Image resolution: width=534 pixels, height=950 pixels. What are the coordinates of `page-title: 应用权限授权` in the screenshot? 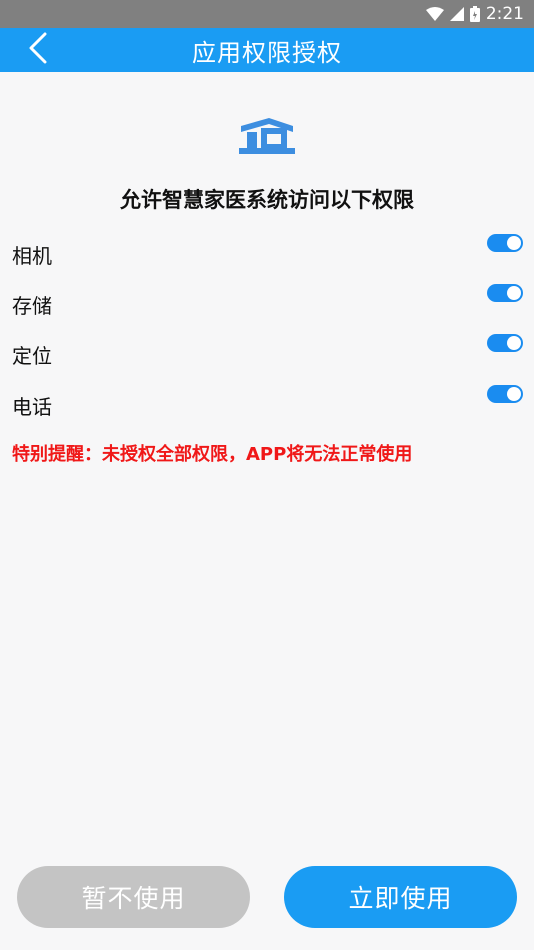 It's located at (267, 52).